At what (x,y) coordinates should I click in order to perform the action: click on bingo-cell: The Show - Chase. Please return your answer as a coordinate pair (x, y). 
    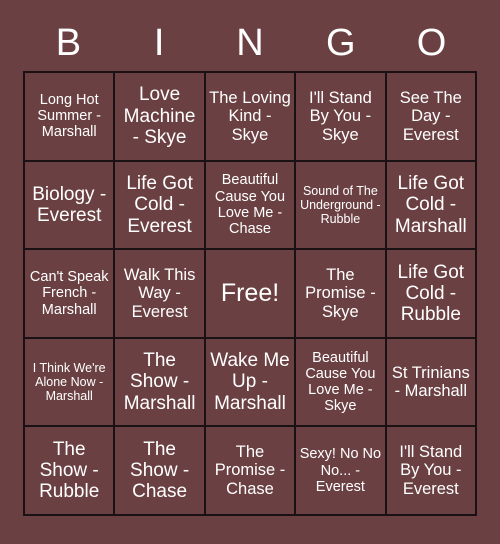
    Looking at the image, I should click on (160, 471).